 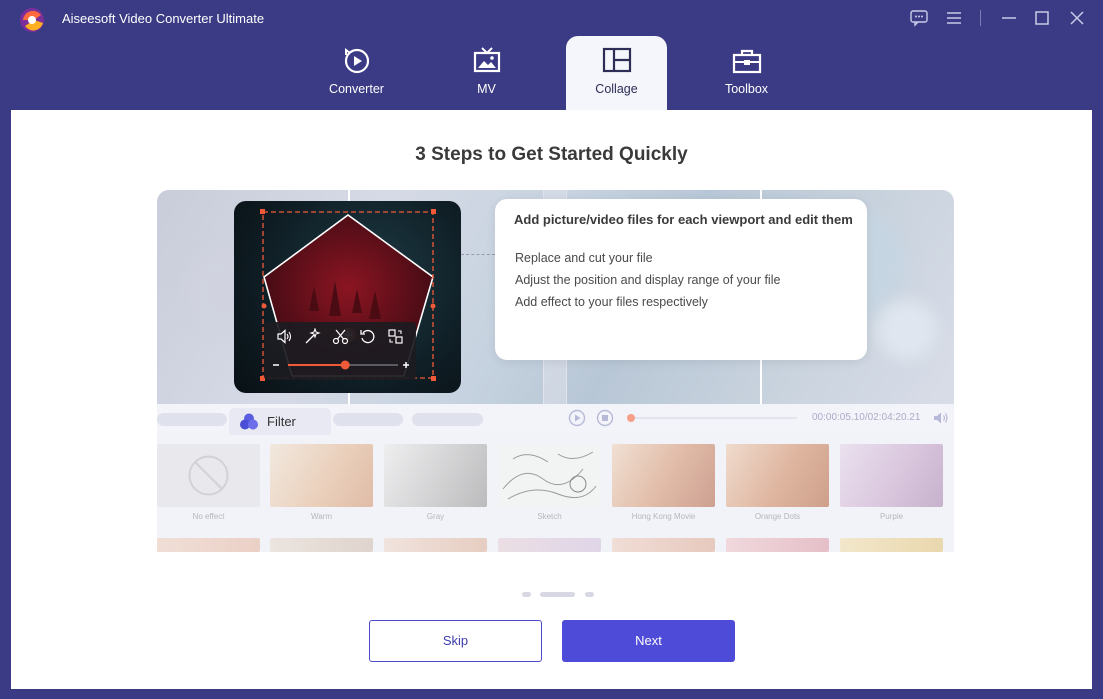 I want to click on filter-thumb-gray, so click(x=435, y=475).